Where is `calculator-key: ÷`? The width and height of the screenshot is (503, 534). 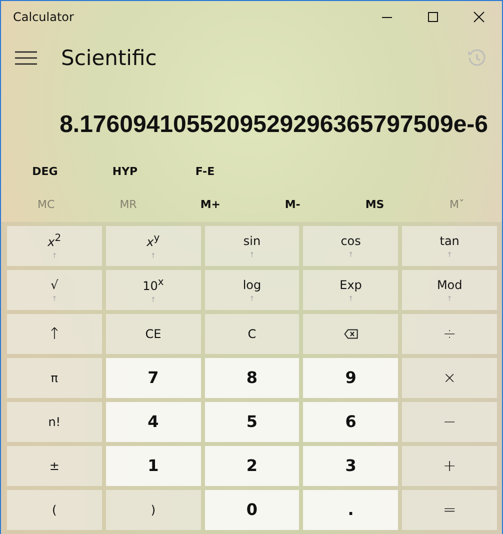 calculator-key: ÷ is located at coordinates (449, 334).